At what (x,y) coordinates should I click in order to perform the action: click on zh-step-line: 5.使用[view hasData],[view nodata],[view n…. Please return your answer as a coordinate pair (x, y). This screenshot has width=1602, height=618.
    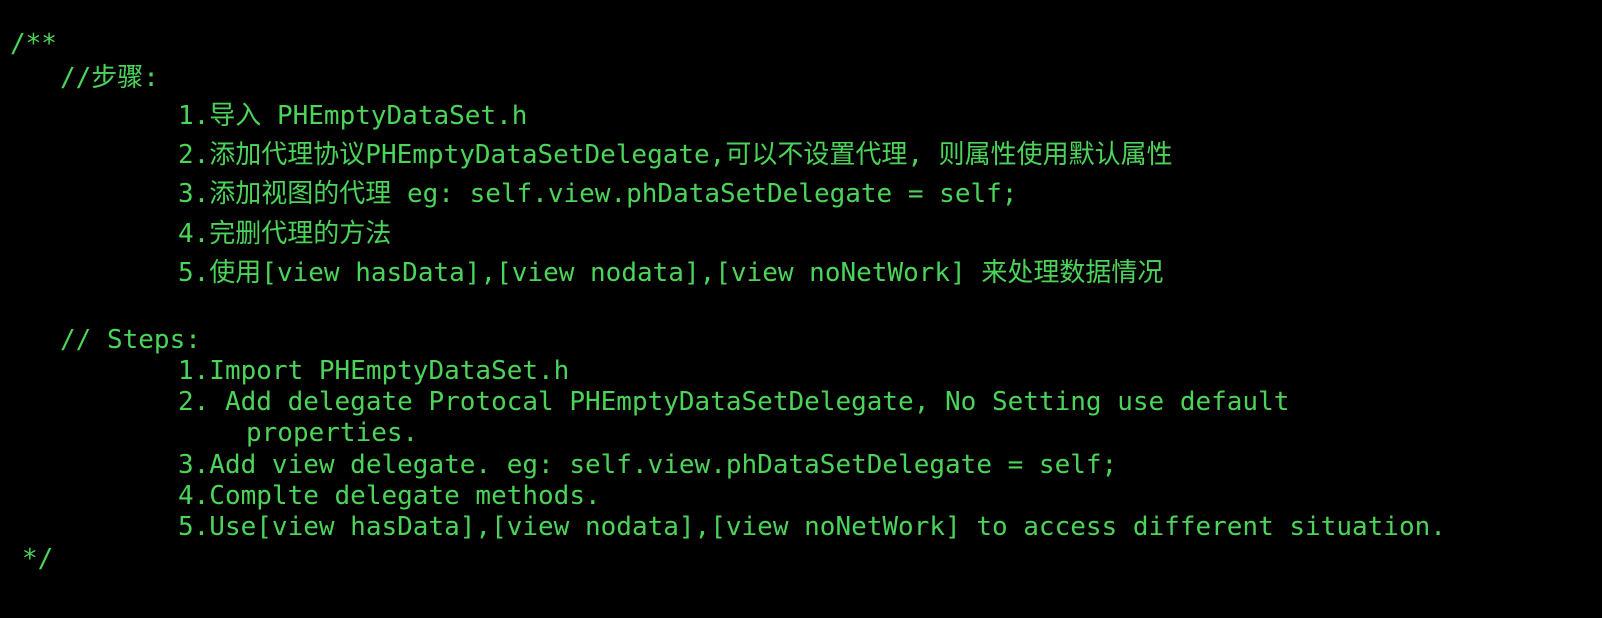
    Looking at the image, I should click on (671, 273).